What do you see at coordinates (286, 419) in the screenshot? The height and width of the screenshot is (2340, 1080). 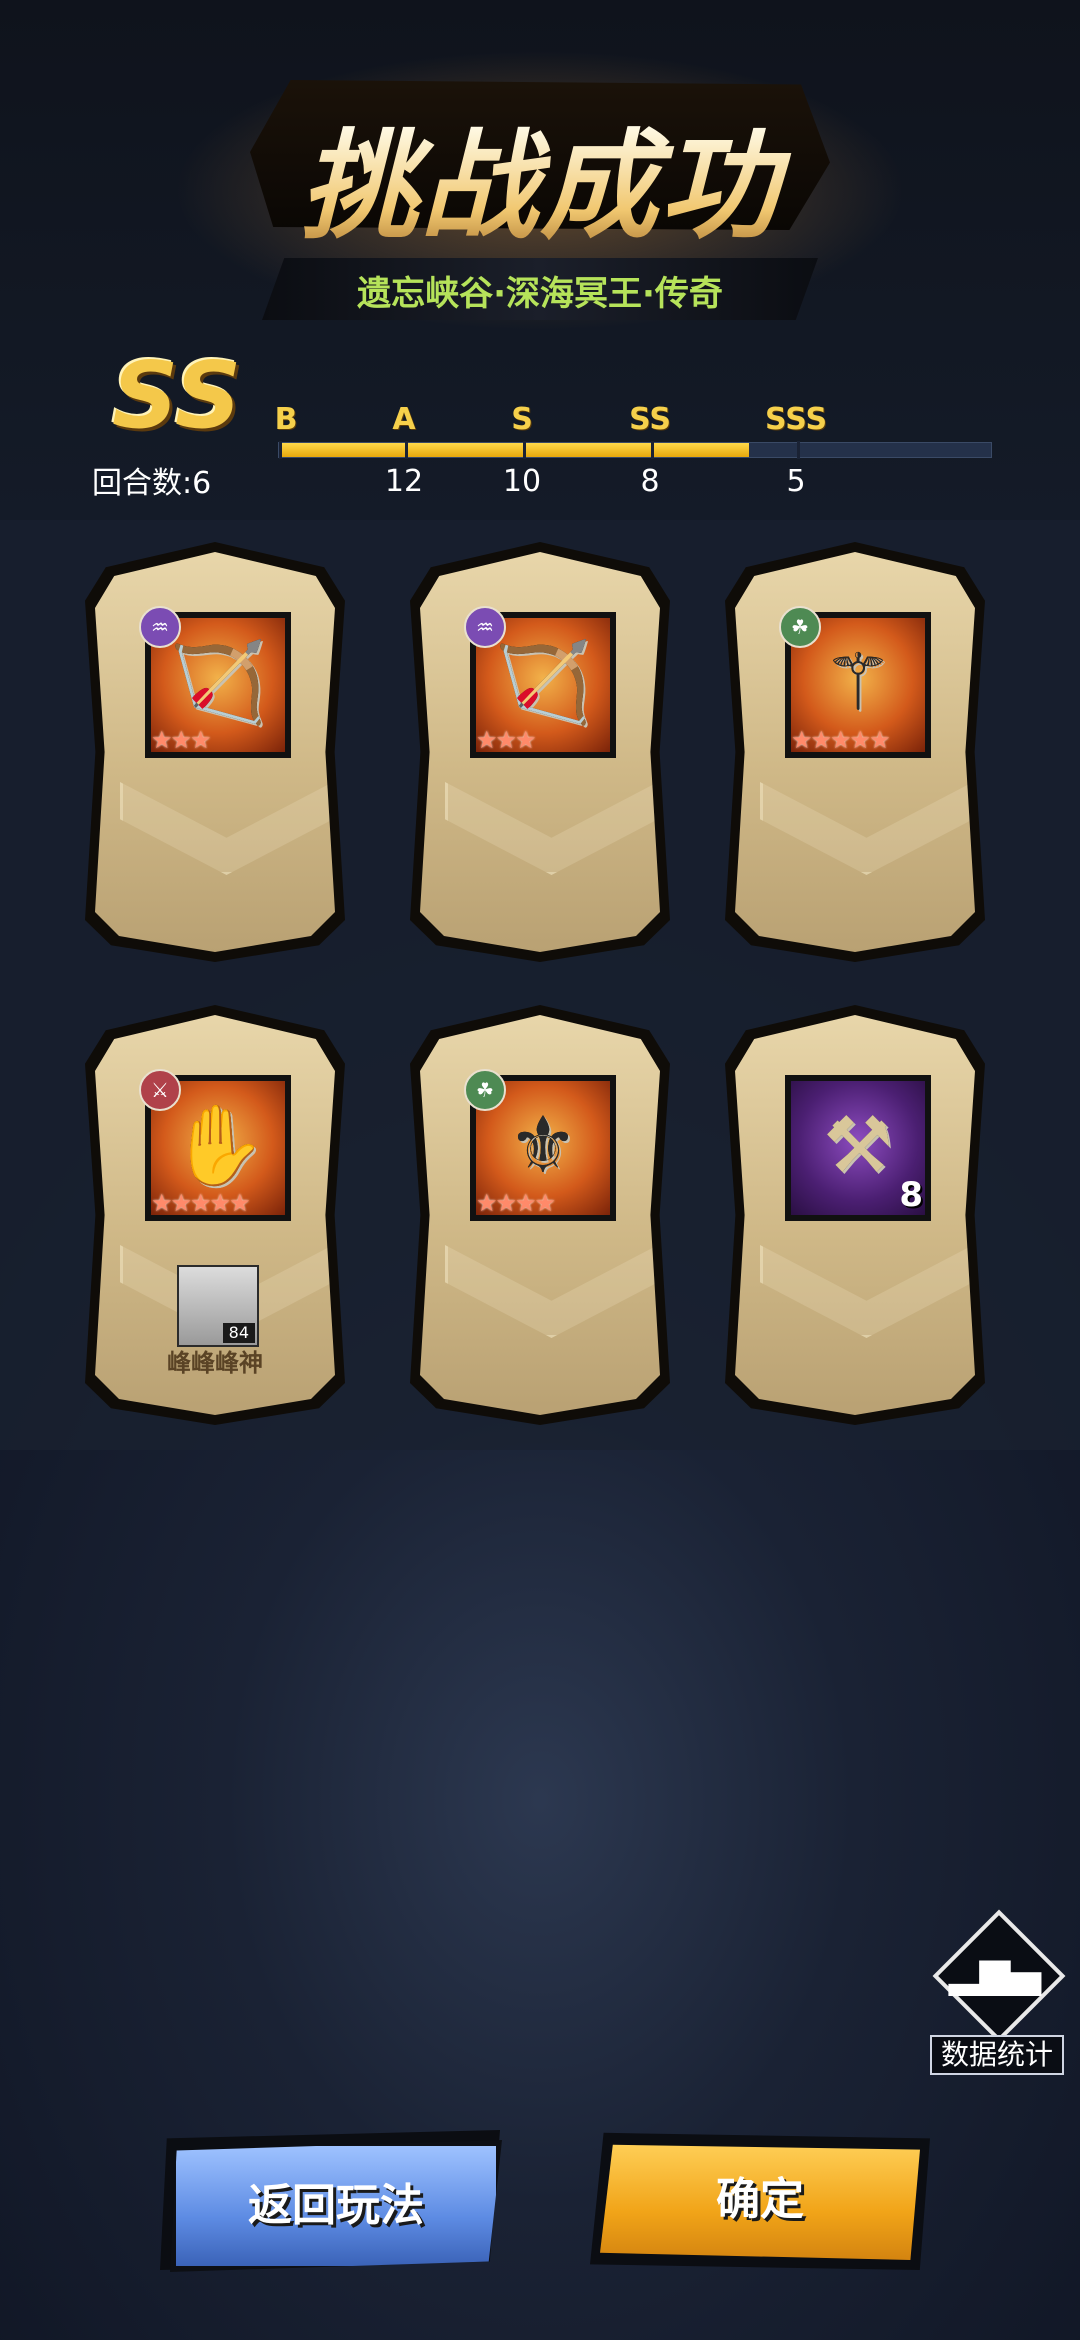 I see `grade-label-b: B` at bounding box center [286, 419].